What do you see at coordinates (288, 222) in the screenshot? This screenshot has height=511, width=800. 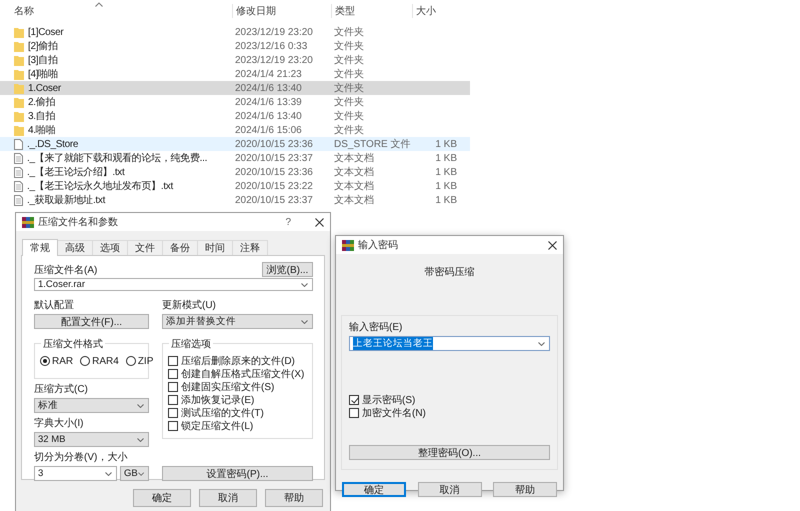 I see `help-button: ?` at bounding box center [288, 222].